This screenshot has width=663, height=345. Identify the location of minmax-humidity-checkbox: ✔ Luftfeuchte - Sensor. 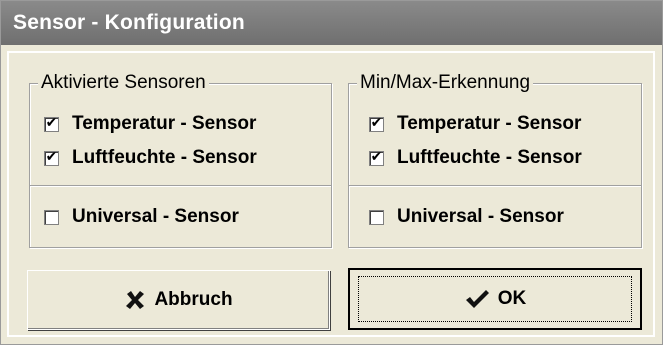
(475, 158).